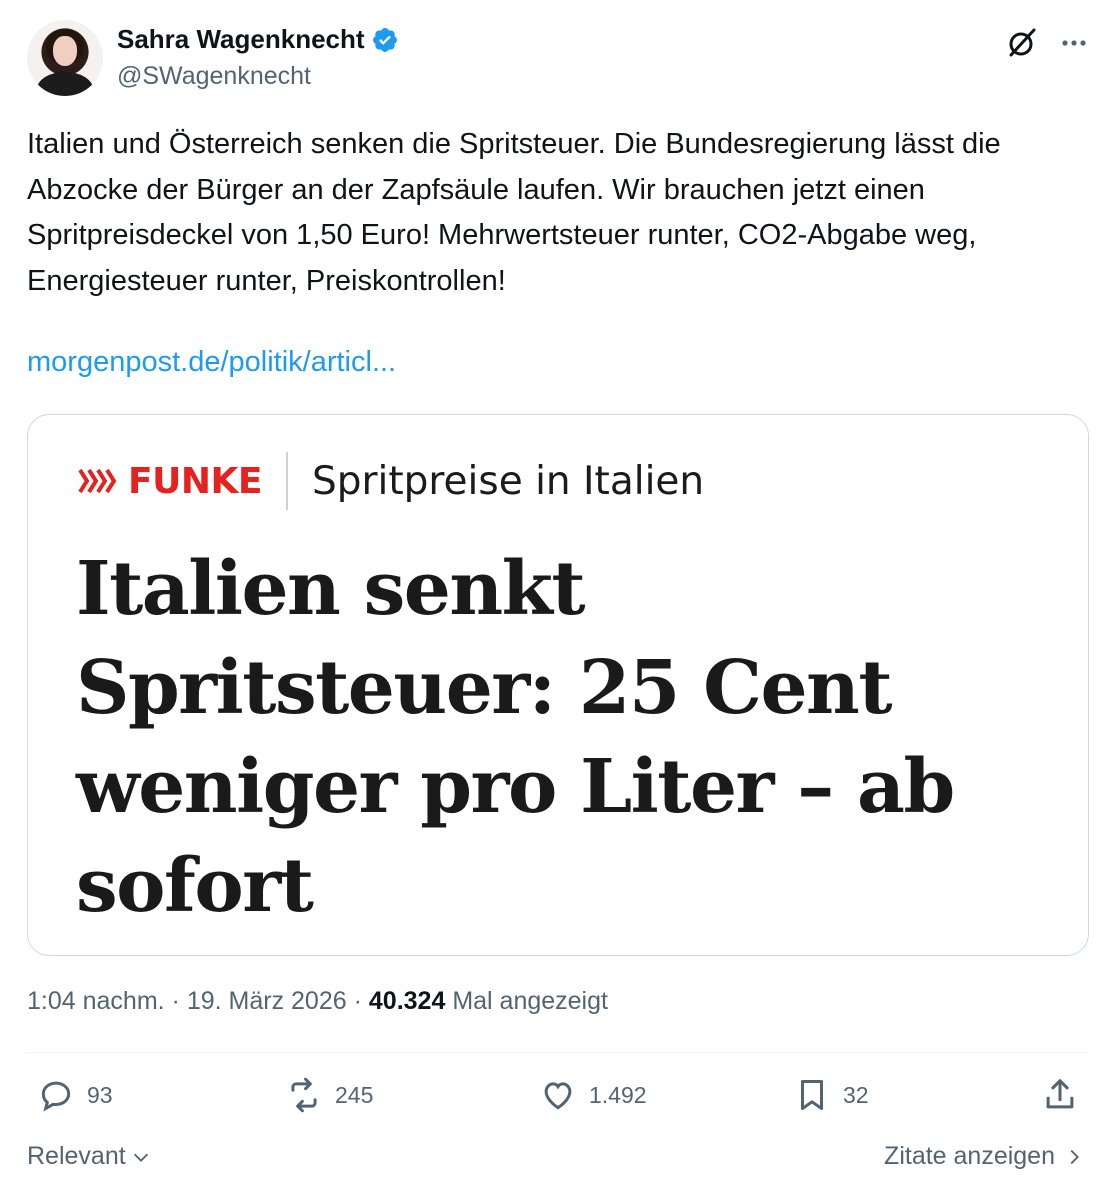 The height and width of the screenshot is (1186, 1111). I want to click on verified-badge-icon, so click(385, 40).